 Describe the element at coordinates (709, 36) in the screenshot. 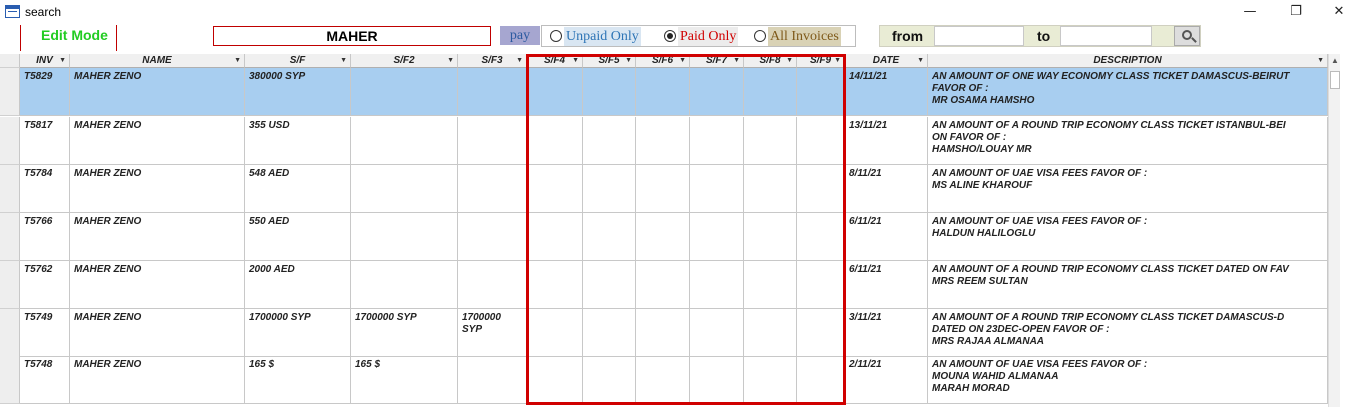

I see `paid-only-radio: Paid Only` at that location.